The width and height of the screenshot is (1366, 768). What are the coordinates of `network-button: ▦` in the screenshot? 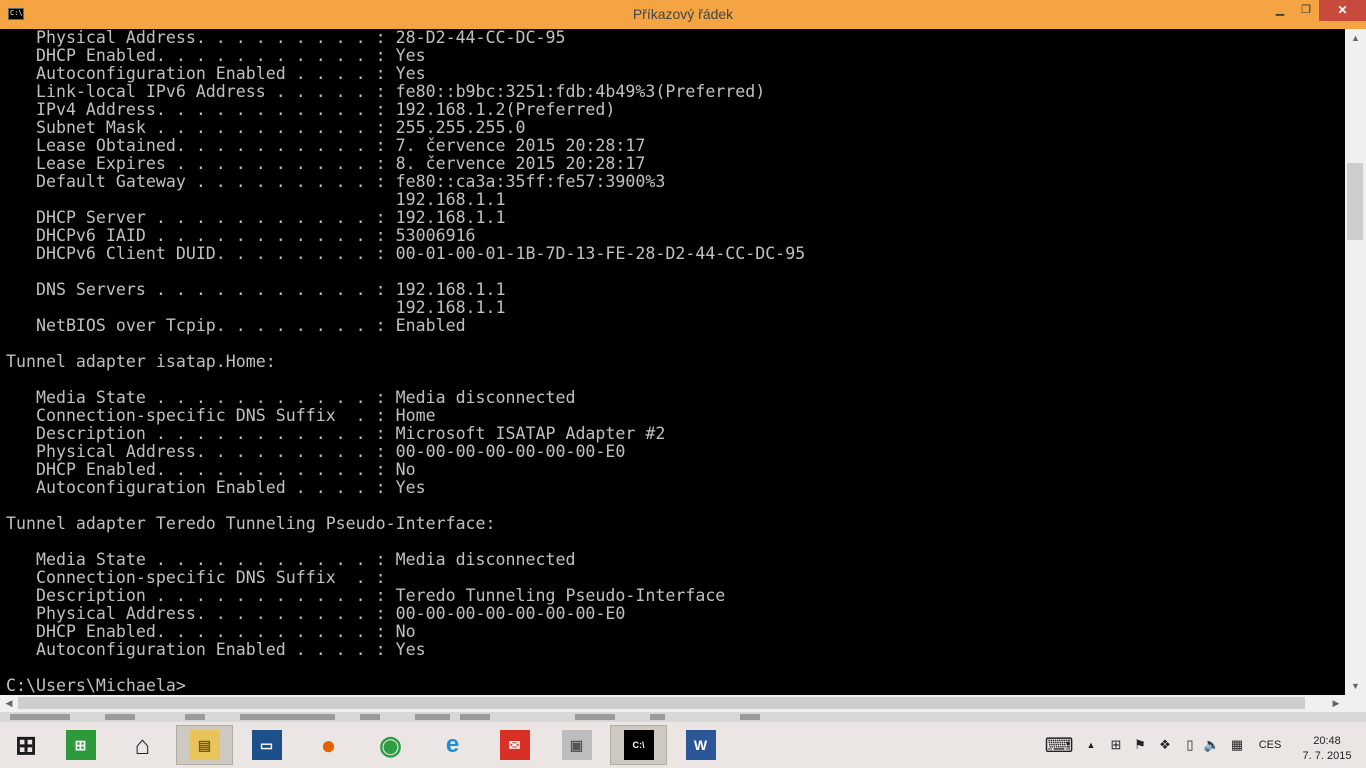 It's located at (1237, 745).